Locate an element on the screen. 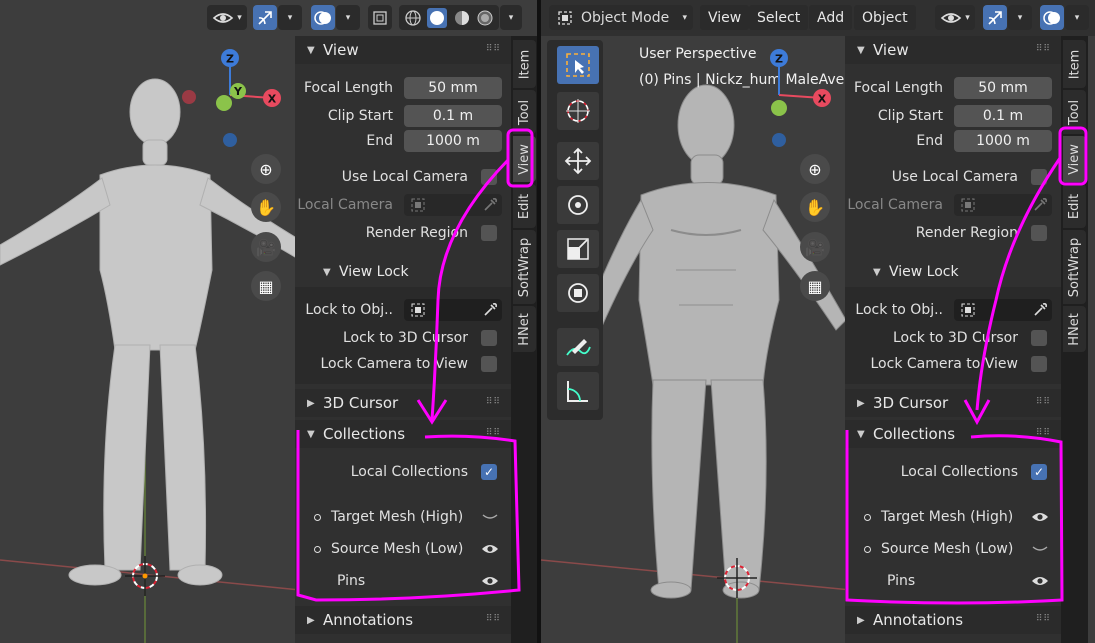 This screenshot has width=1095, height=643. navigation-gizmo: Z X is located at coordinates (806, 100).